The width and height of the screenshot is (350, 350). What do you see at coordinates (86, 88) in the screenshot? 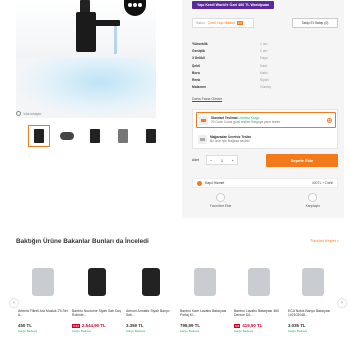
I see `sink-basin` at bounding box center [86, 88].